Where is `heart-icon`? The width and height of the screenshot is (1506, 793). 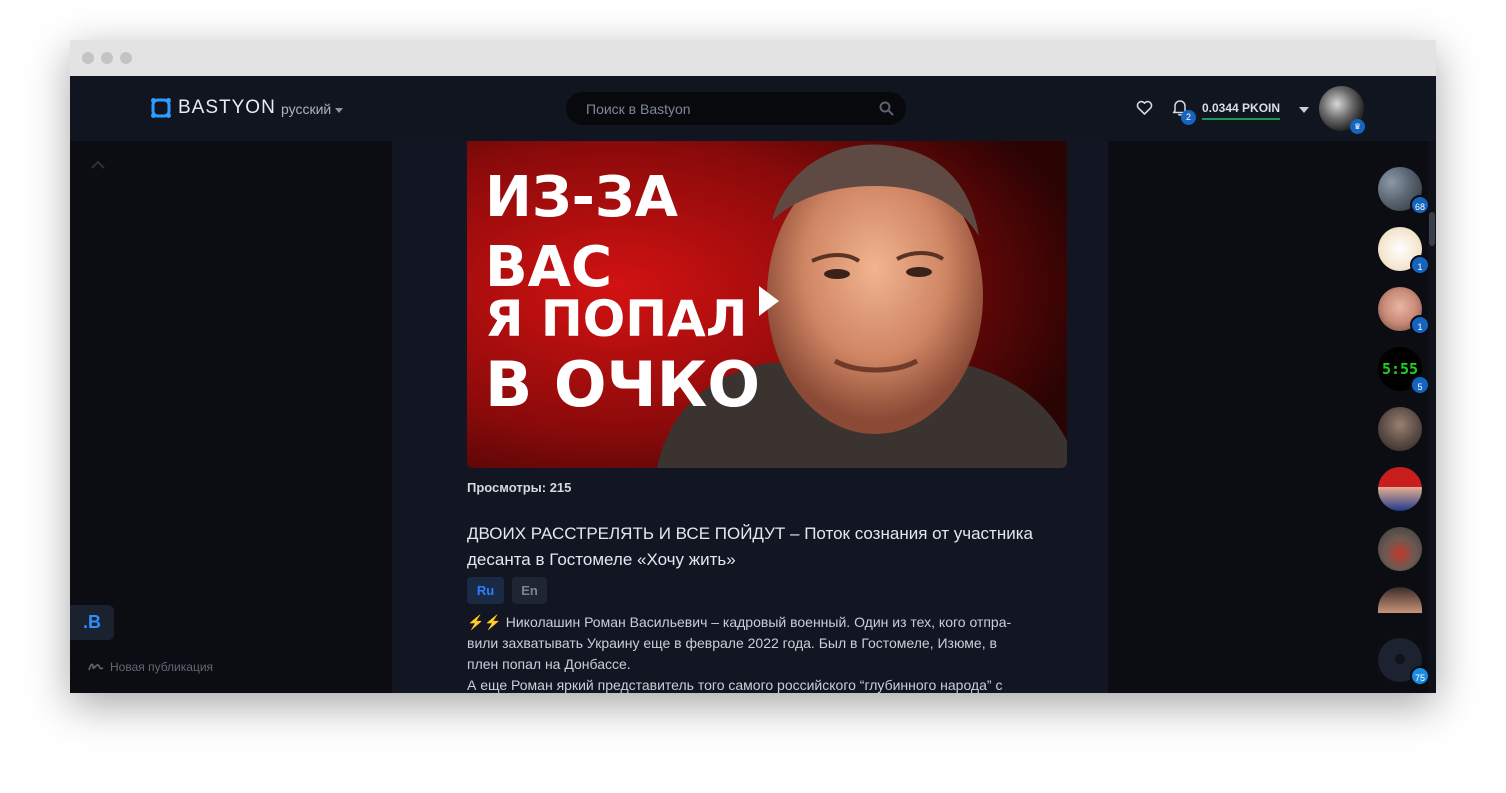 heart-icon is located at coordinates (1144, 108).